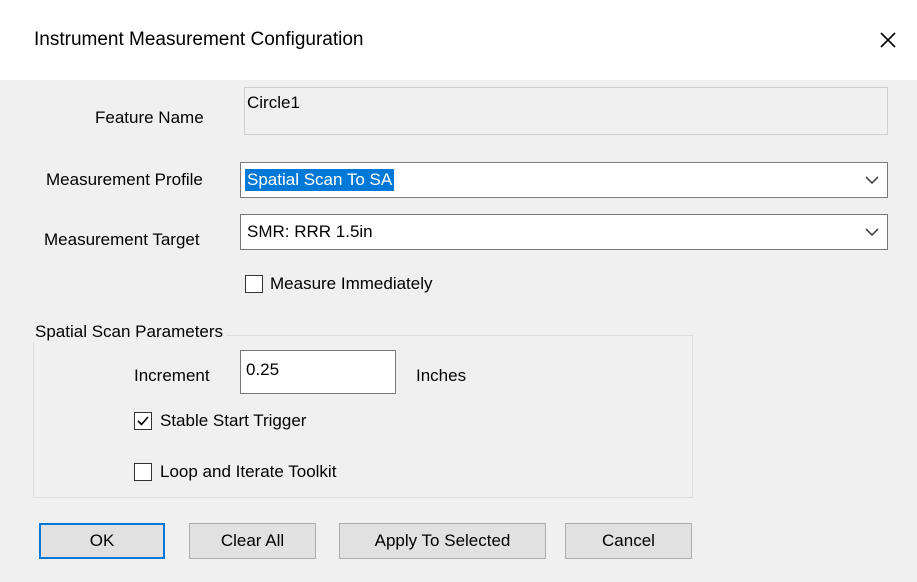 The height and width of the screenshot is (582, 917). Describe the element at coordinates (628, 541) in the screenshot. I see `cancel-button: Cancel` at that location.